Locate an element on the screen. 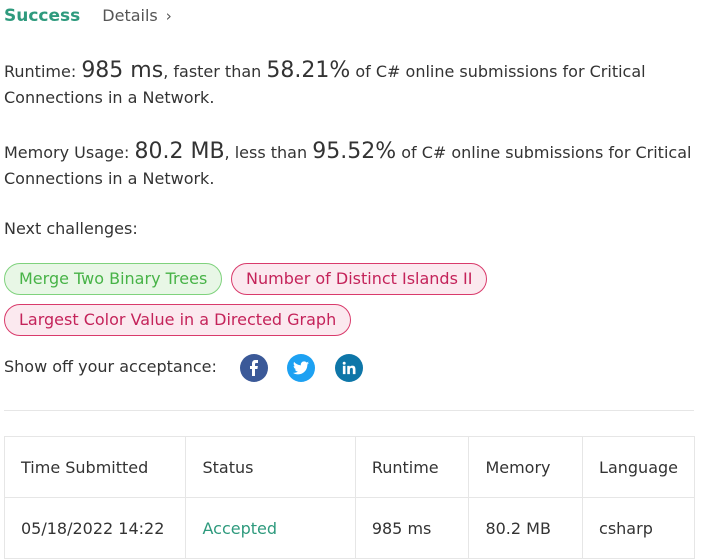 The width and height of the screenshot is (701, 559). facebook-icon is located at coordinates (254, 368).